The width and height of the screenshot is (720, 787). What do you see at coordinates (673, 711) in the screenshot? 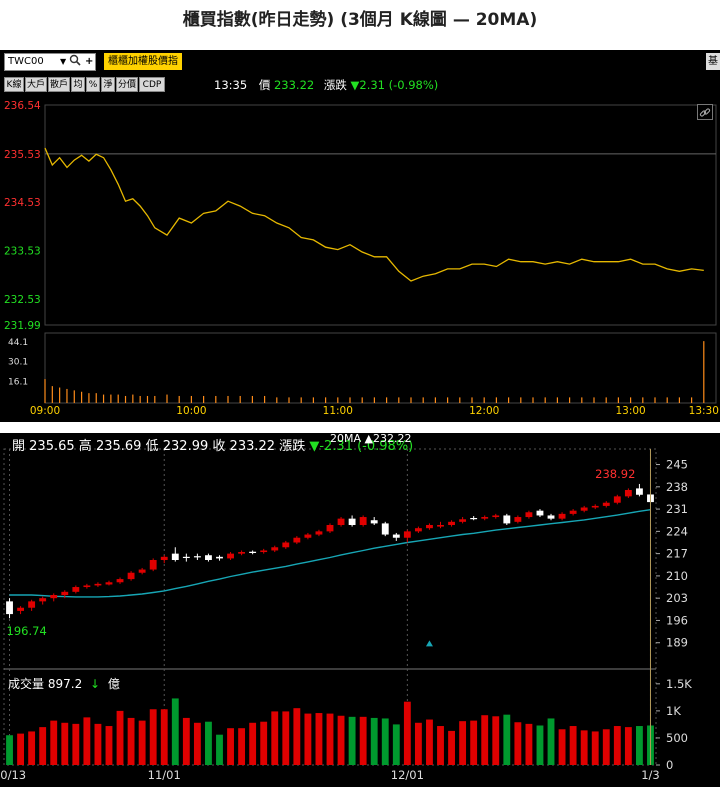
I see `volume-tick-label: 1K` at bounding box center [673, 711].